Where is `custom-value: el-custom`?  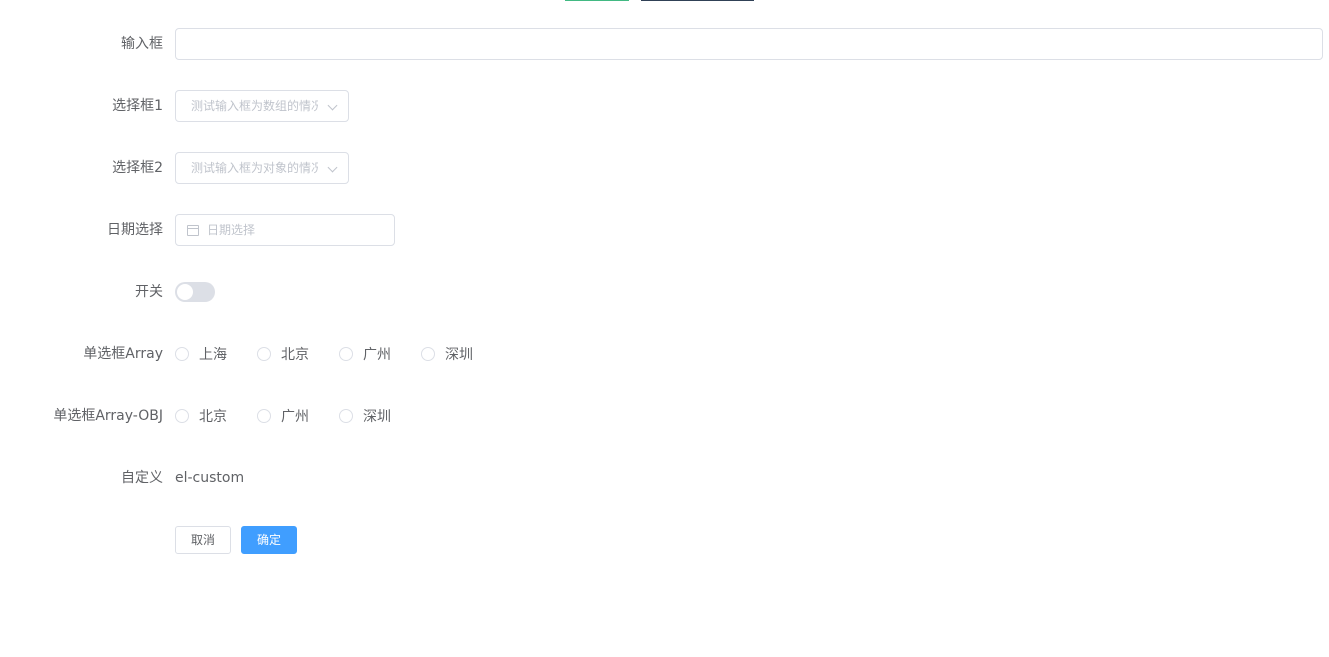 custom-value: el-custom is located at coordinates (210, 478).